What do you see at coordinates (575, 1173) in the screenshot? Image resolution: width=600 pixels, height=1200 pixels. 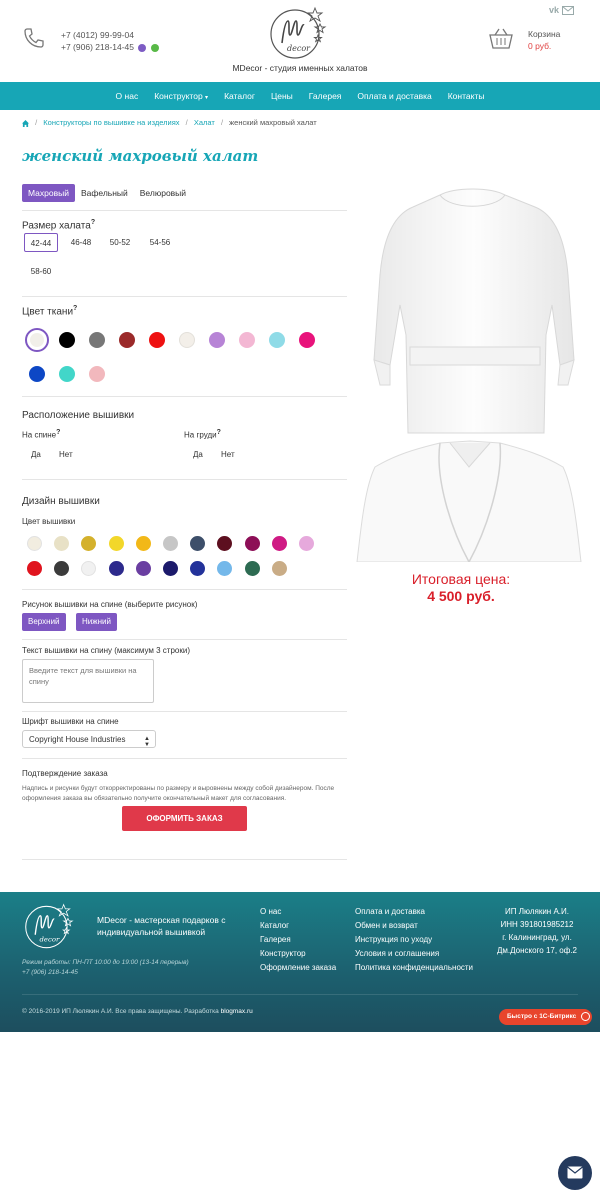 I see `chat-widget-button` at bounding box center [575, 1173].